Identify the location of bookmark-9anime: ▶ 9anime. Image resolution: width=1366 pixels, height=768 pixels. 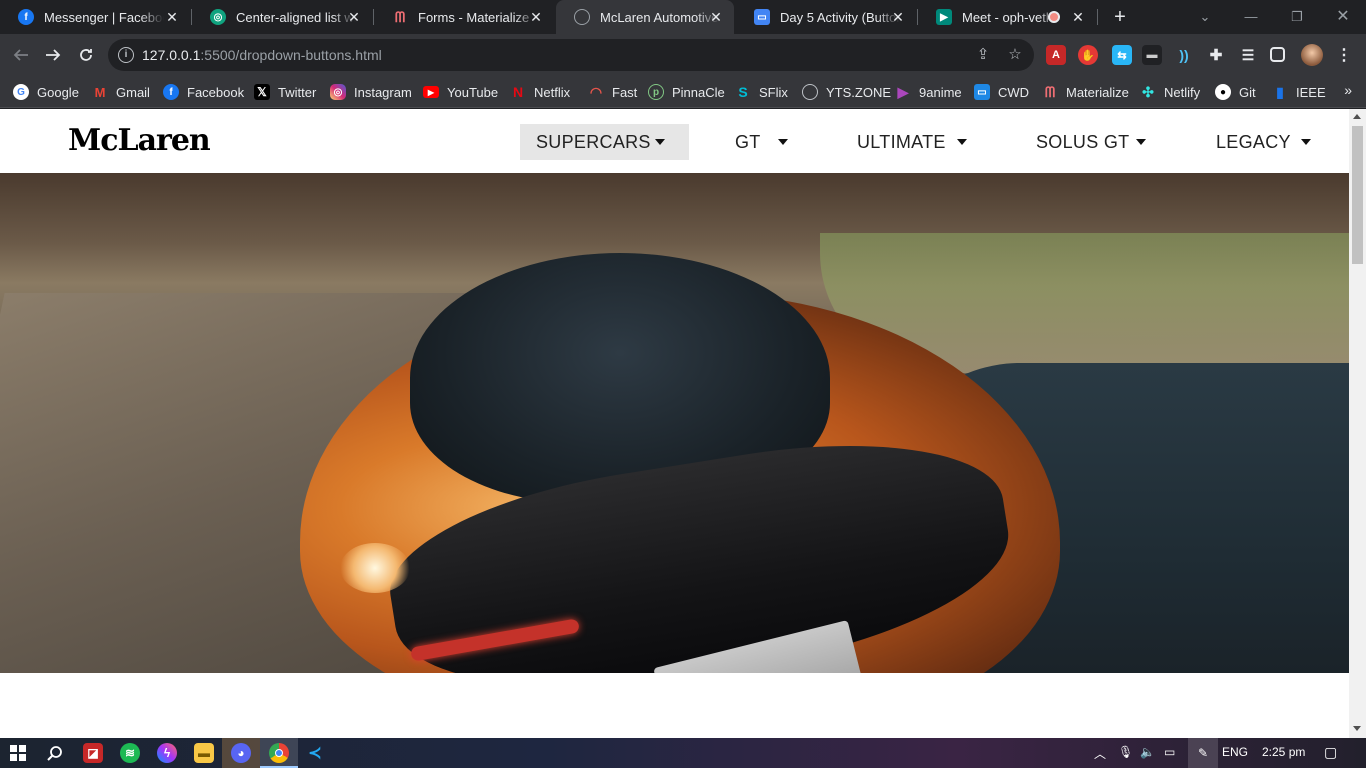
(928, 92).